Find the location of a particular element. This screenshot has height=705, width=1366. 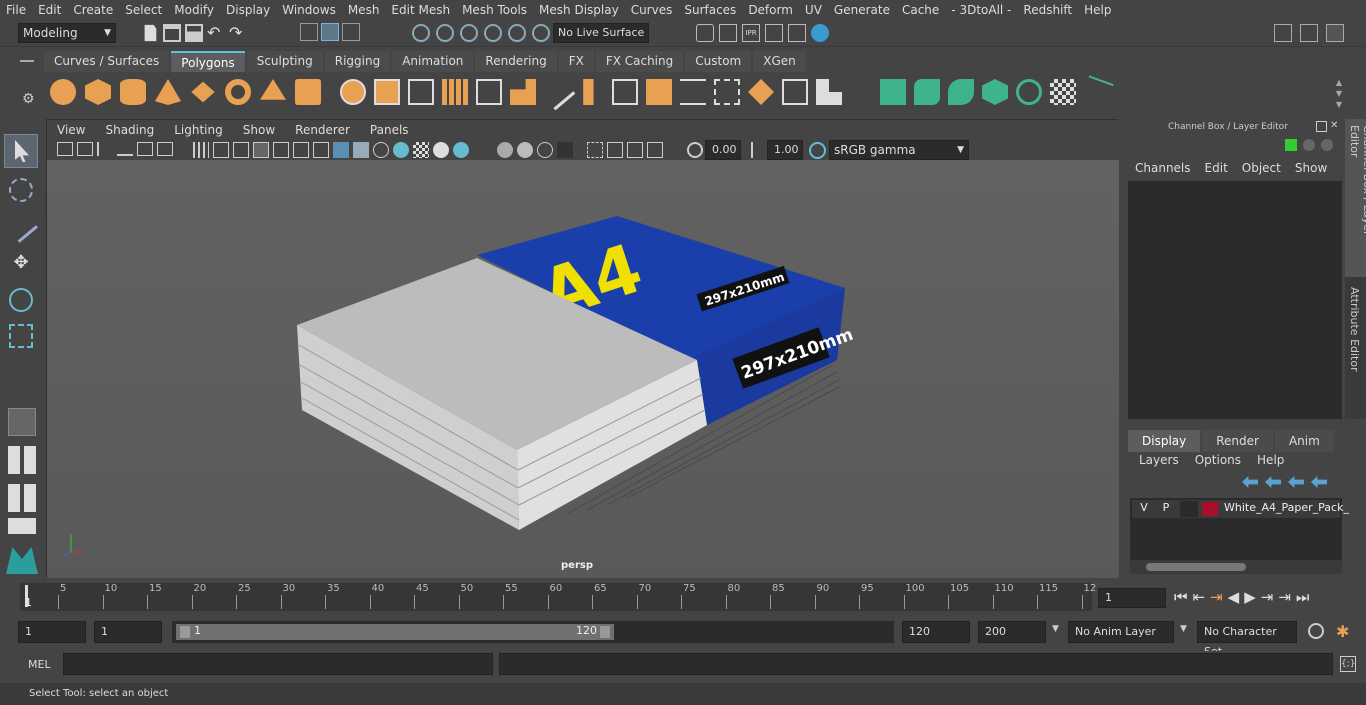

play-backward-icon: ◀ is located at coordinates (1234, 597).